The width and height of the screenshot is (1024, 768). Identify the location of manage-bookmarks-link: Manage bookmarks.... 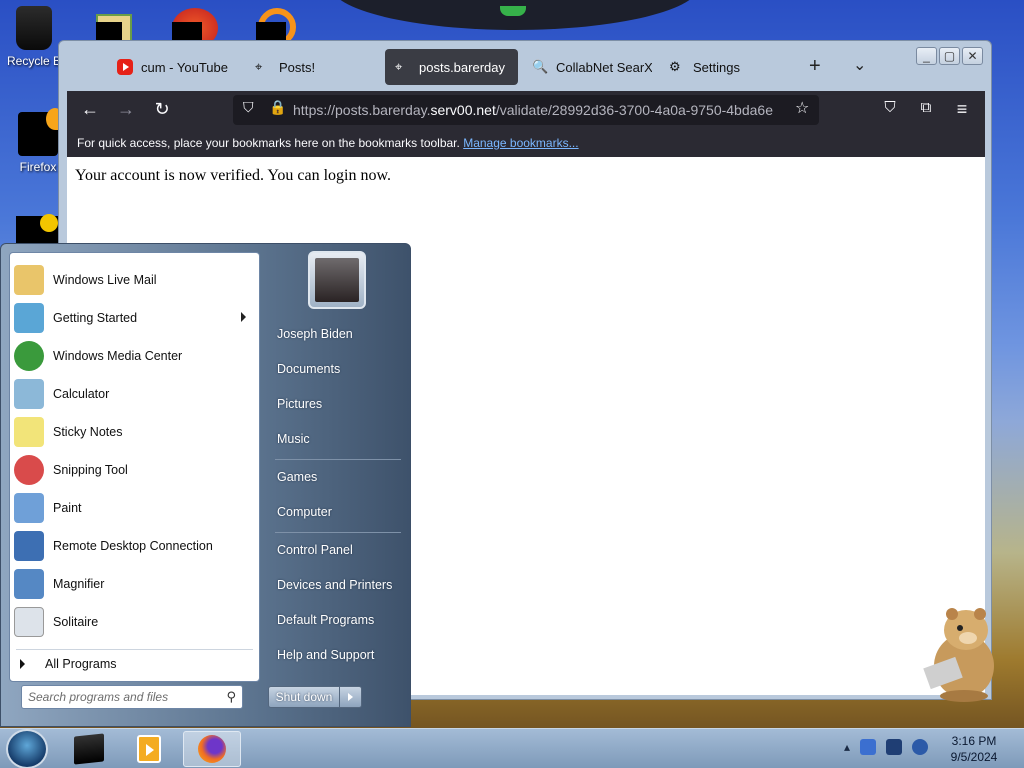
(520, 143).